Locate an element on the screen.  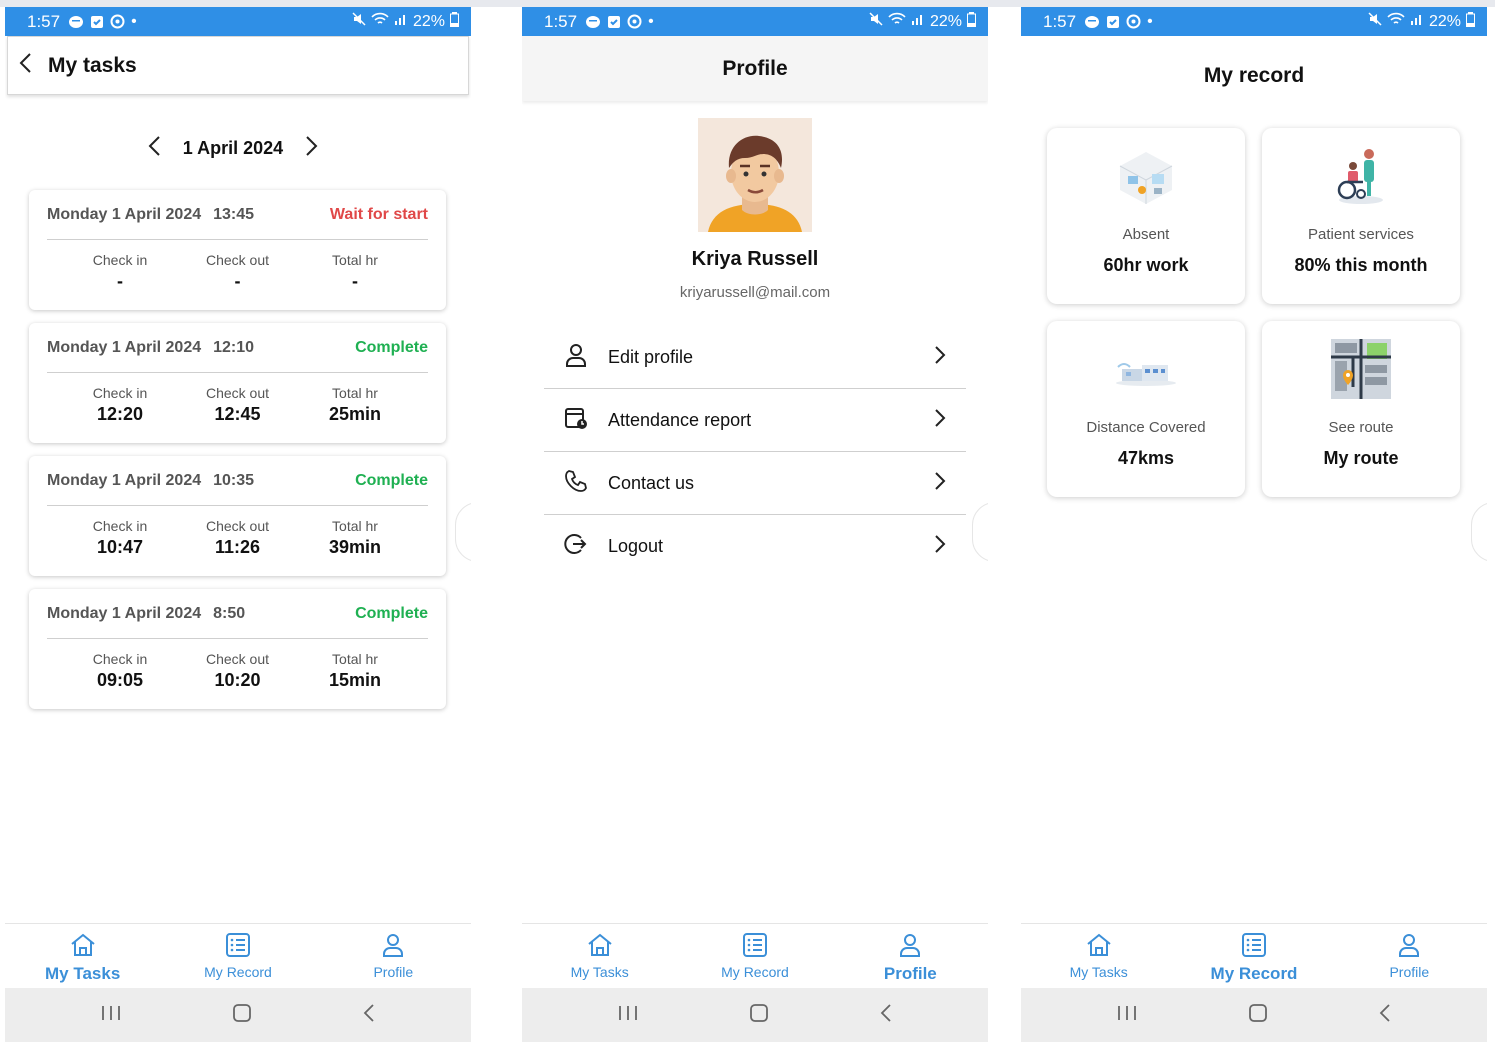
nav-label: Profile is located at coordinates (393, 972).